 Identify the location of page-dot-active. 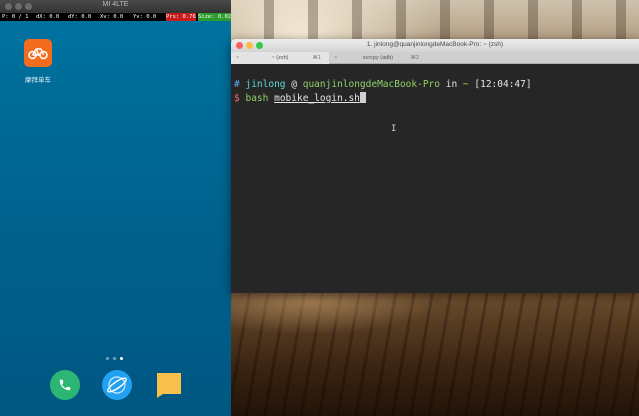
(121, 358).